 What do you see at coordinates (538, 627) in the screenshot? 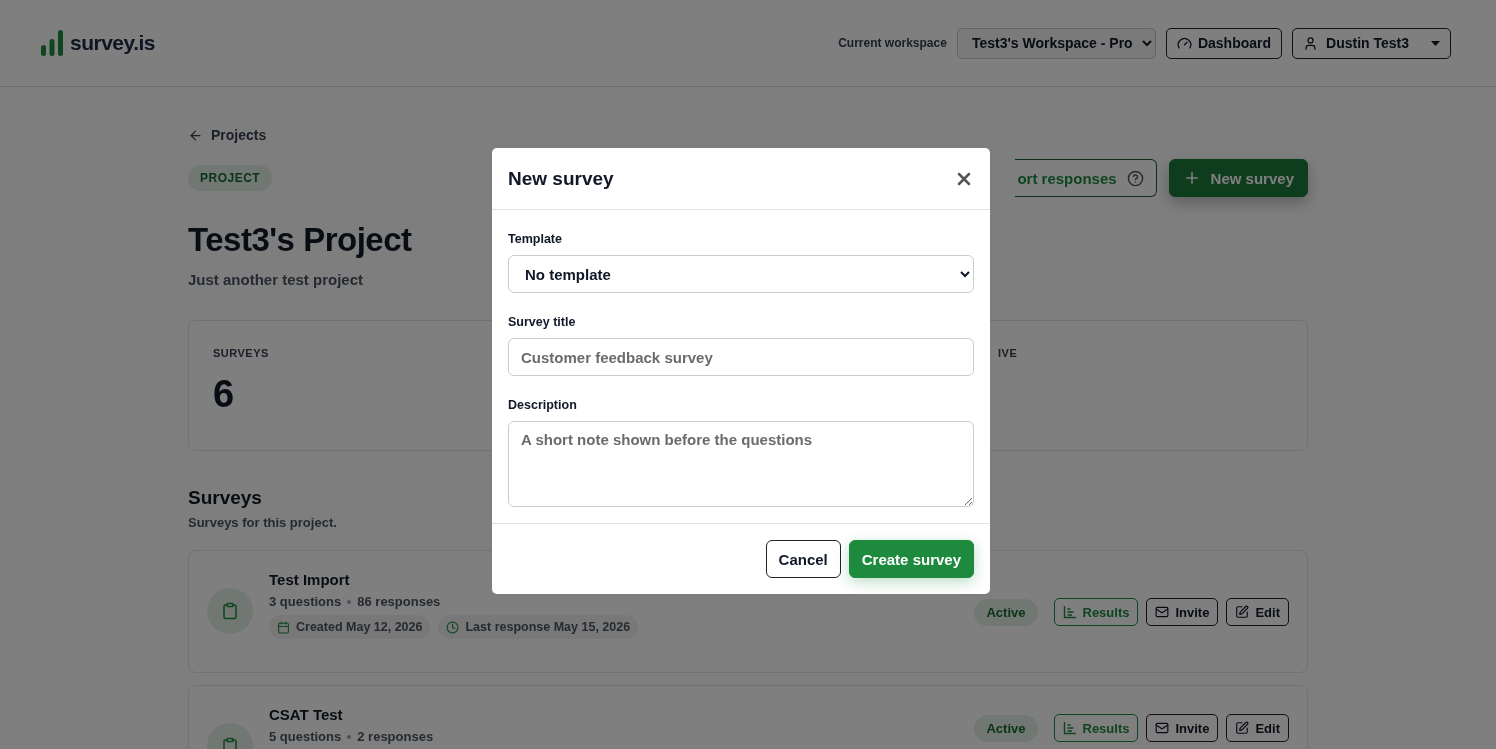
I see `last-response-chip: Last response May 15, 2026` at bounding box center [538, 627].